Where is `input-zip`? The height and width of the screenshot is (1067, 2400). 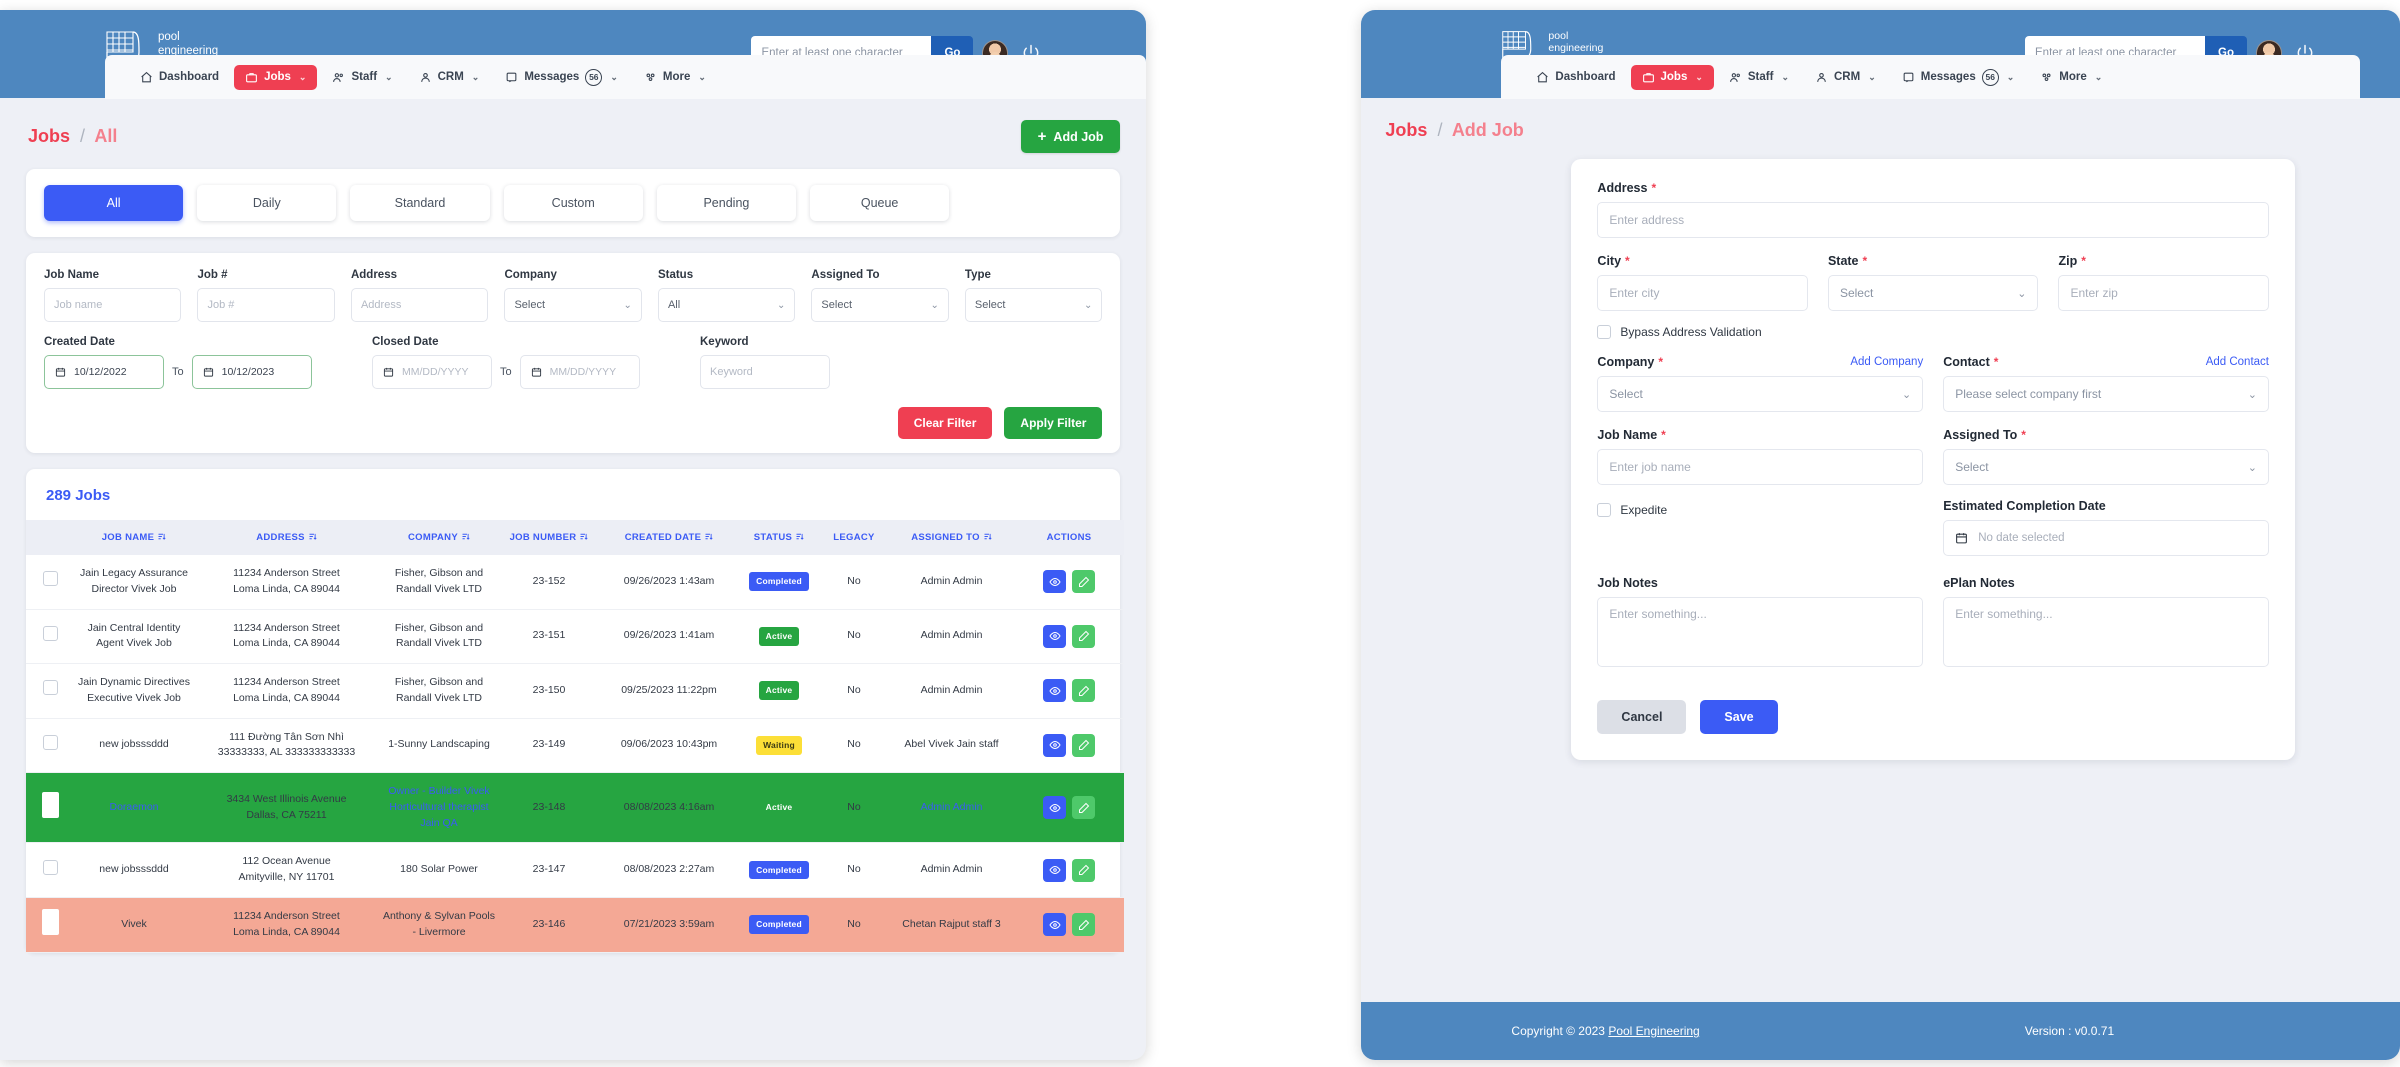
input-zip is located at coordinates (2163, 293).